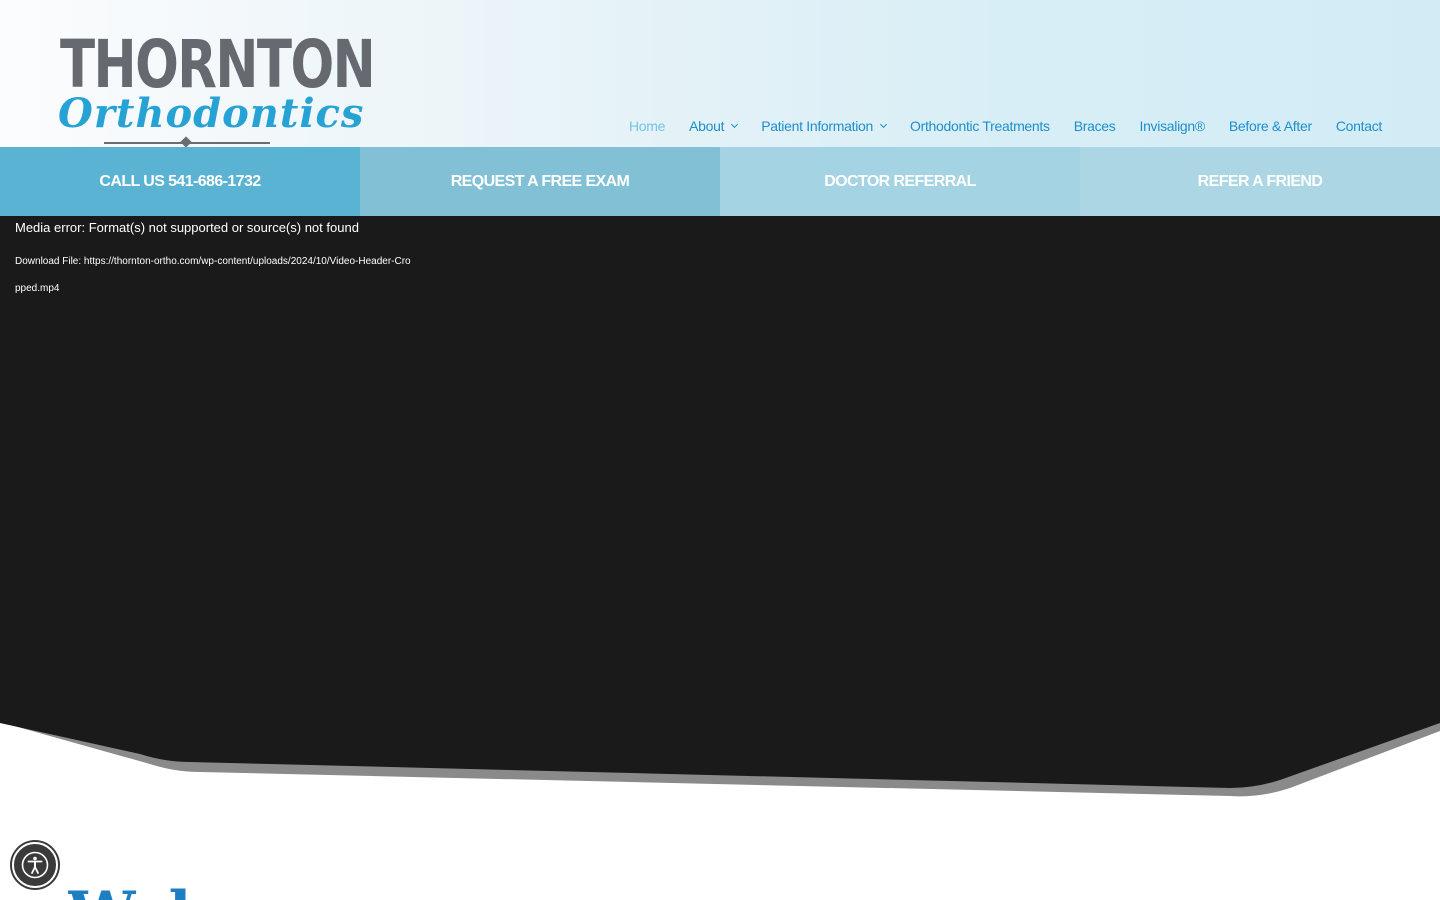 This screenshot has height=900, width=1440. What do you see at coordinates (129, 892) in the screenshot?
I see `welcome-heading: Wel` at bounding box center [129, 892].